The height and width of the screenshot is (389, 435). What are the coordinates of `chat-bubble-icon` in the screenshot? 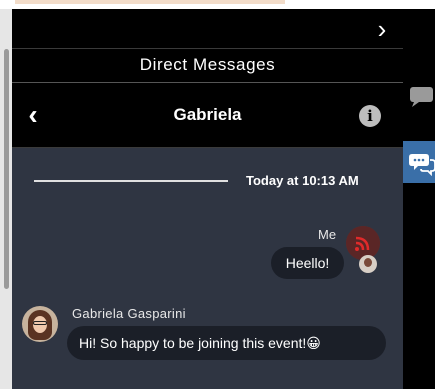 It's located at (421, 97).